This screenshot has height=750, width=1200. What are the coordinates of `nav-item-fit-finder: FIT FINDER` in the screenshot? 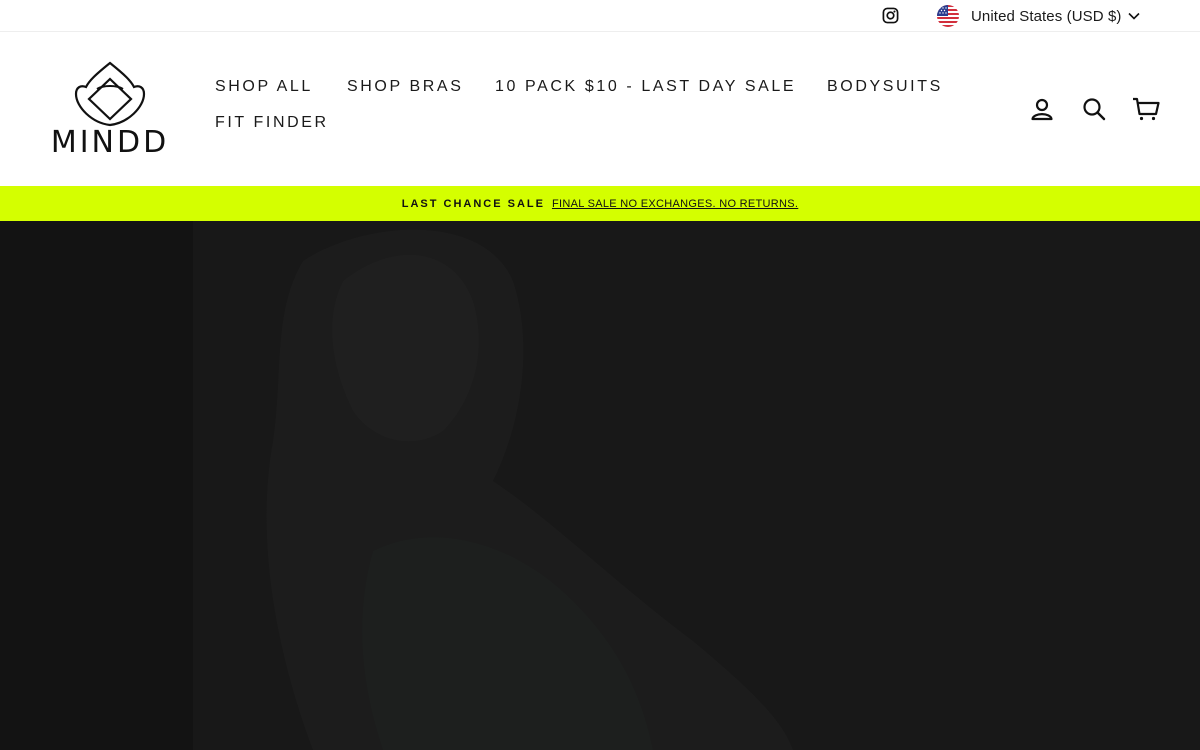 It's located at (272, 123).